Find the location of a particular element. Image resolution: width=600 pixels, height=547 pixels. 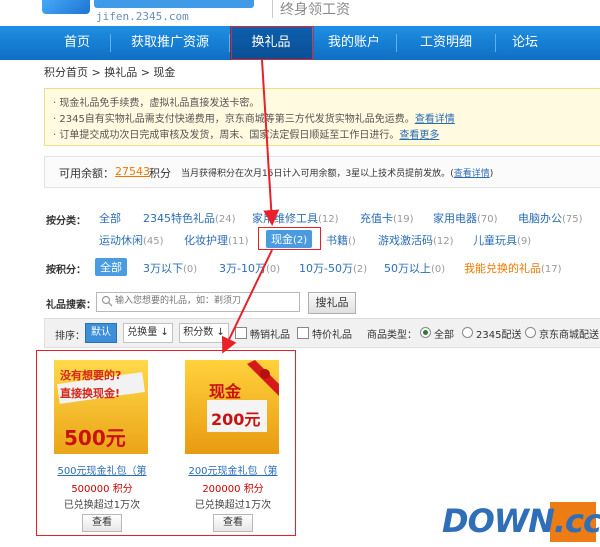

watermark-logo: DOWN.cc is located at coordinates (520, 522).